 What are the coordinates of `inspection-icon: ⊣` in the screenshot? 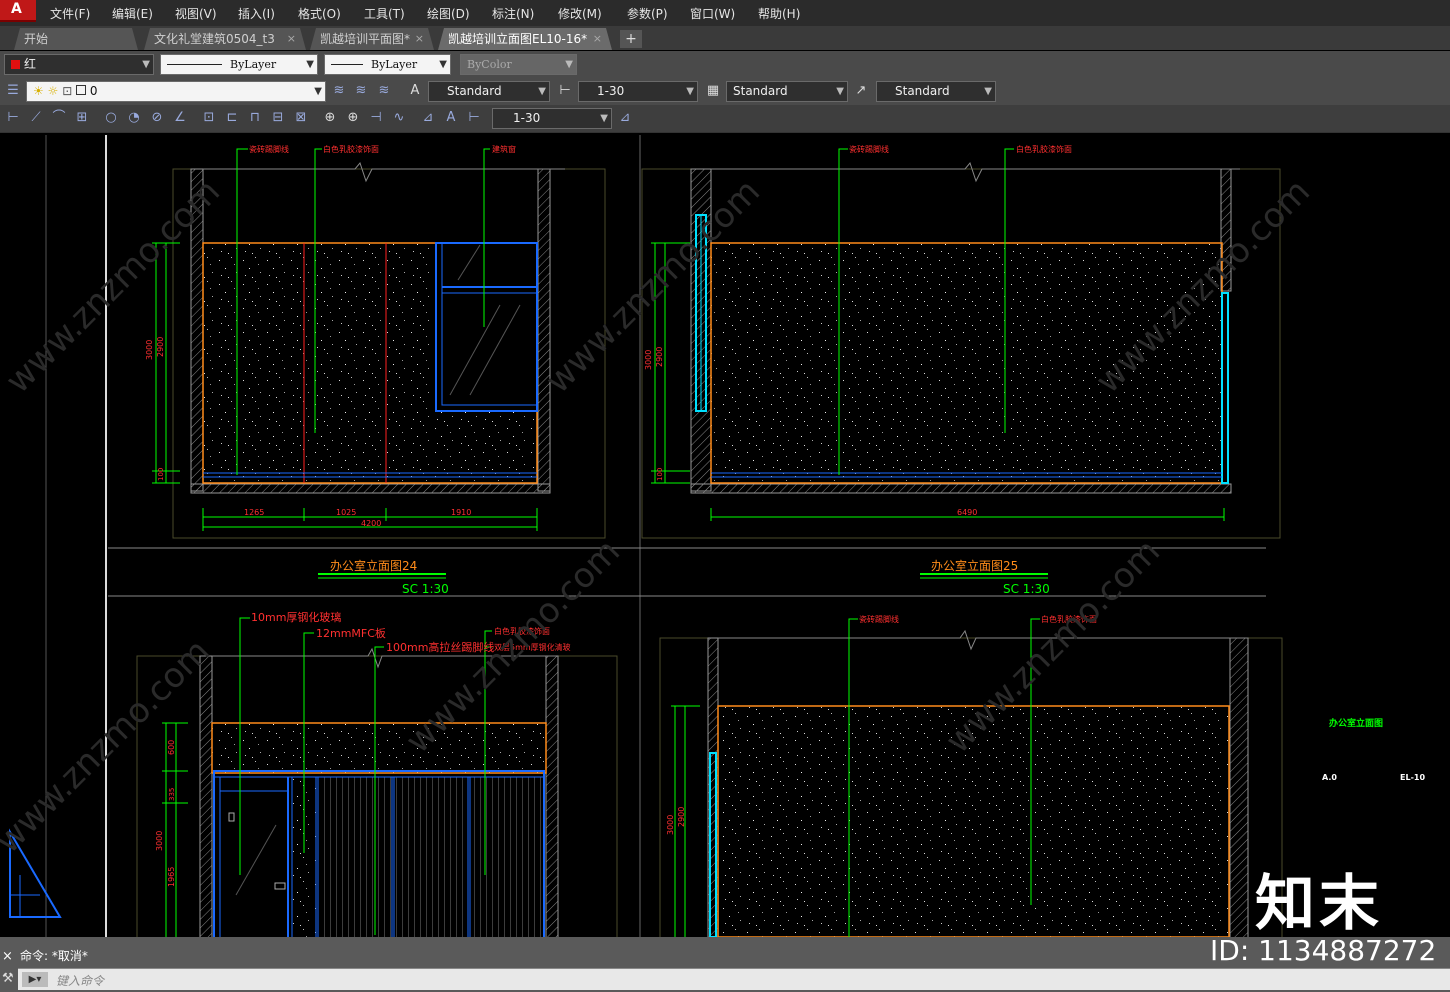 It's located at (376, 118).